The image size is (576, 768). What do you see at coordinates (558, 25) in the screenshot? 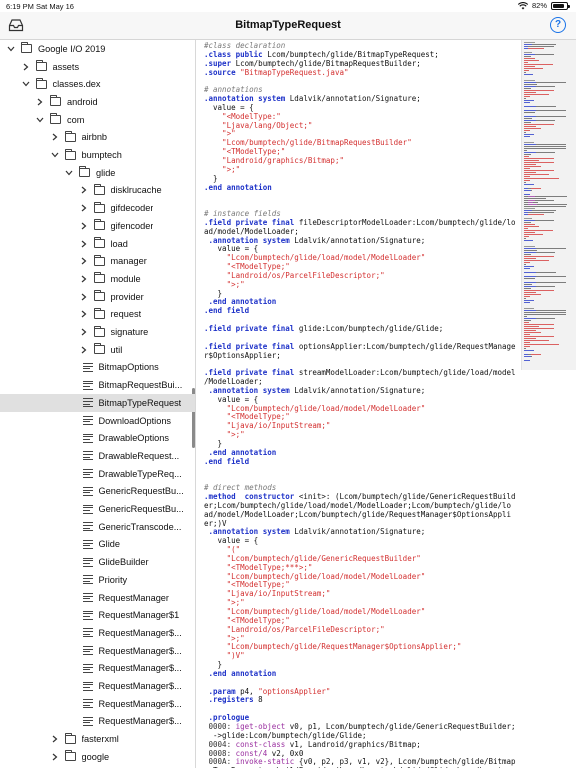
I see `help-icon: ?` at bounding box center [558, 25].